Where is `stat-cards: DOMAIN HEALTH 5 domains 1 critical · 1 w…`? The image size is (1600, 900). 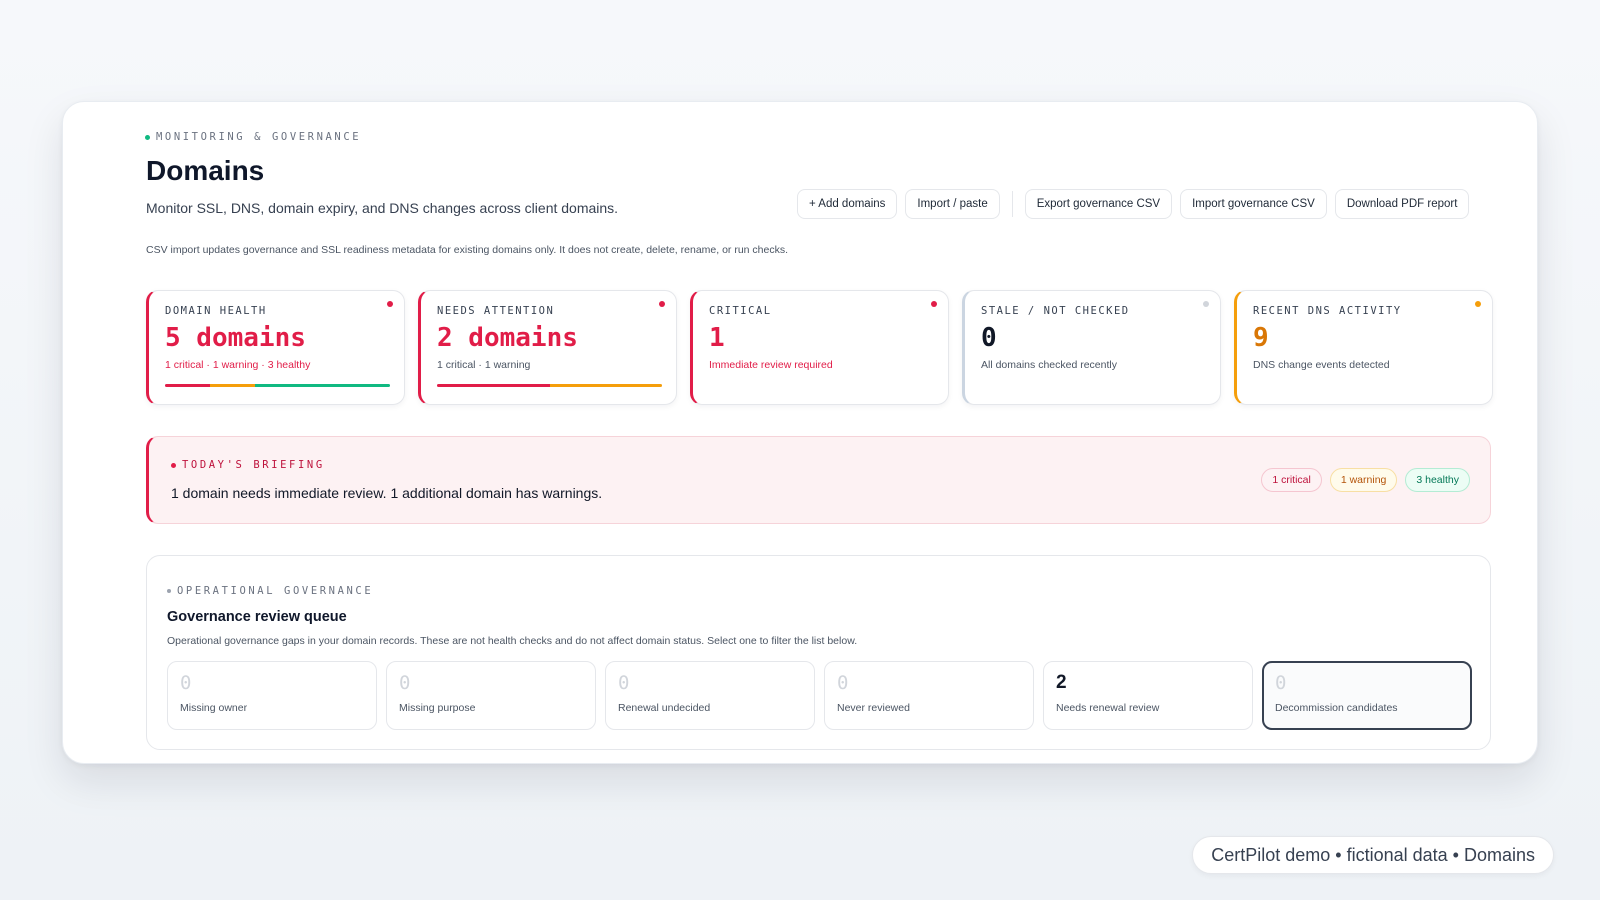
stat-cards: DOMAIN HEALTH 5 domains 1 critical · 1 w… is located at coordinates (819, 347).